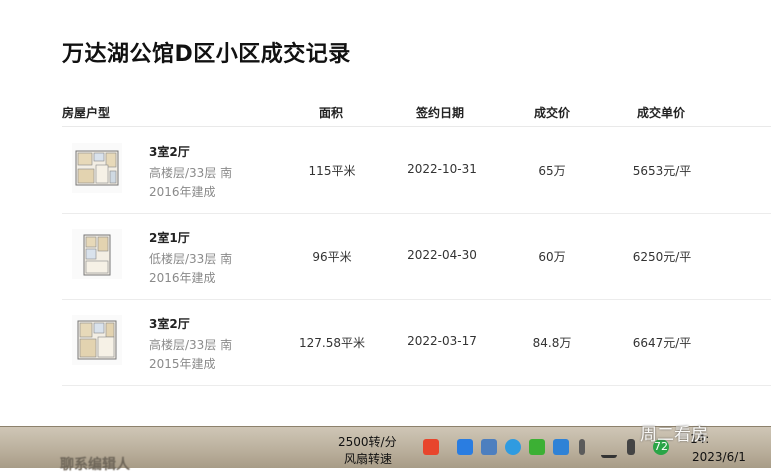 Image resolution: width=771 pixels, height=474 pixels. Describe the element at coordinates (582, 447) in the screenshot. I see `thermometer-icon` at that location.